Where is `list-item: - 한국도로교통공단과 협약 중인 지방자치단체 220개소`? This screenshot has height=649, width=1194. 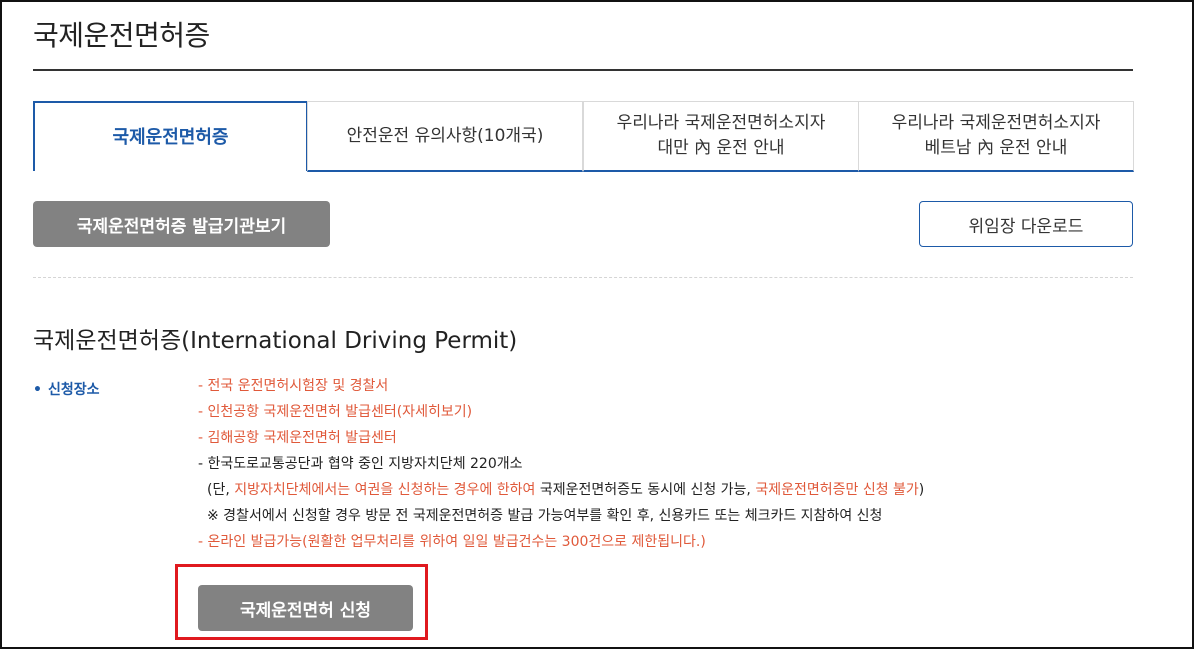 list-item: - 한국도로교통공단과 협약 중인 지방자치단체 220개소 is located at coordinates (360, 464).